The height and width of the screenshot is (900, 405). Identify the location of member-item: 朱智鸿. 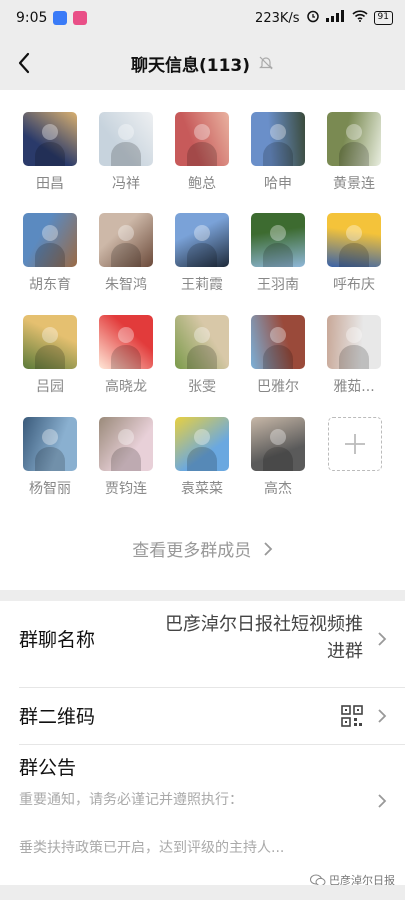
(126, 253).